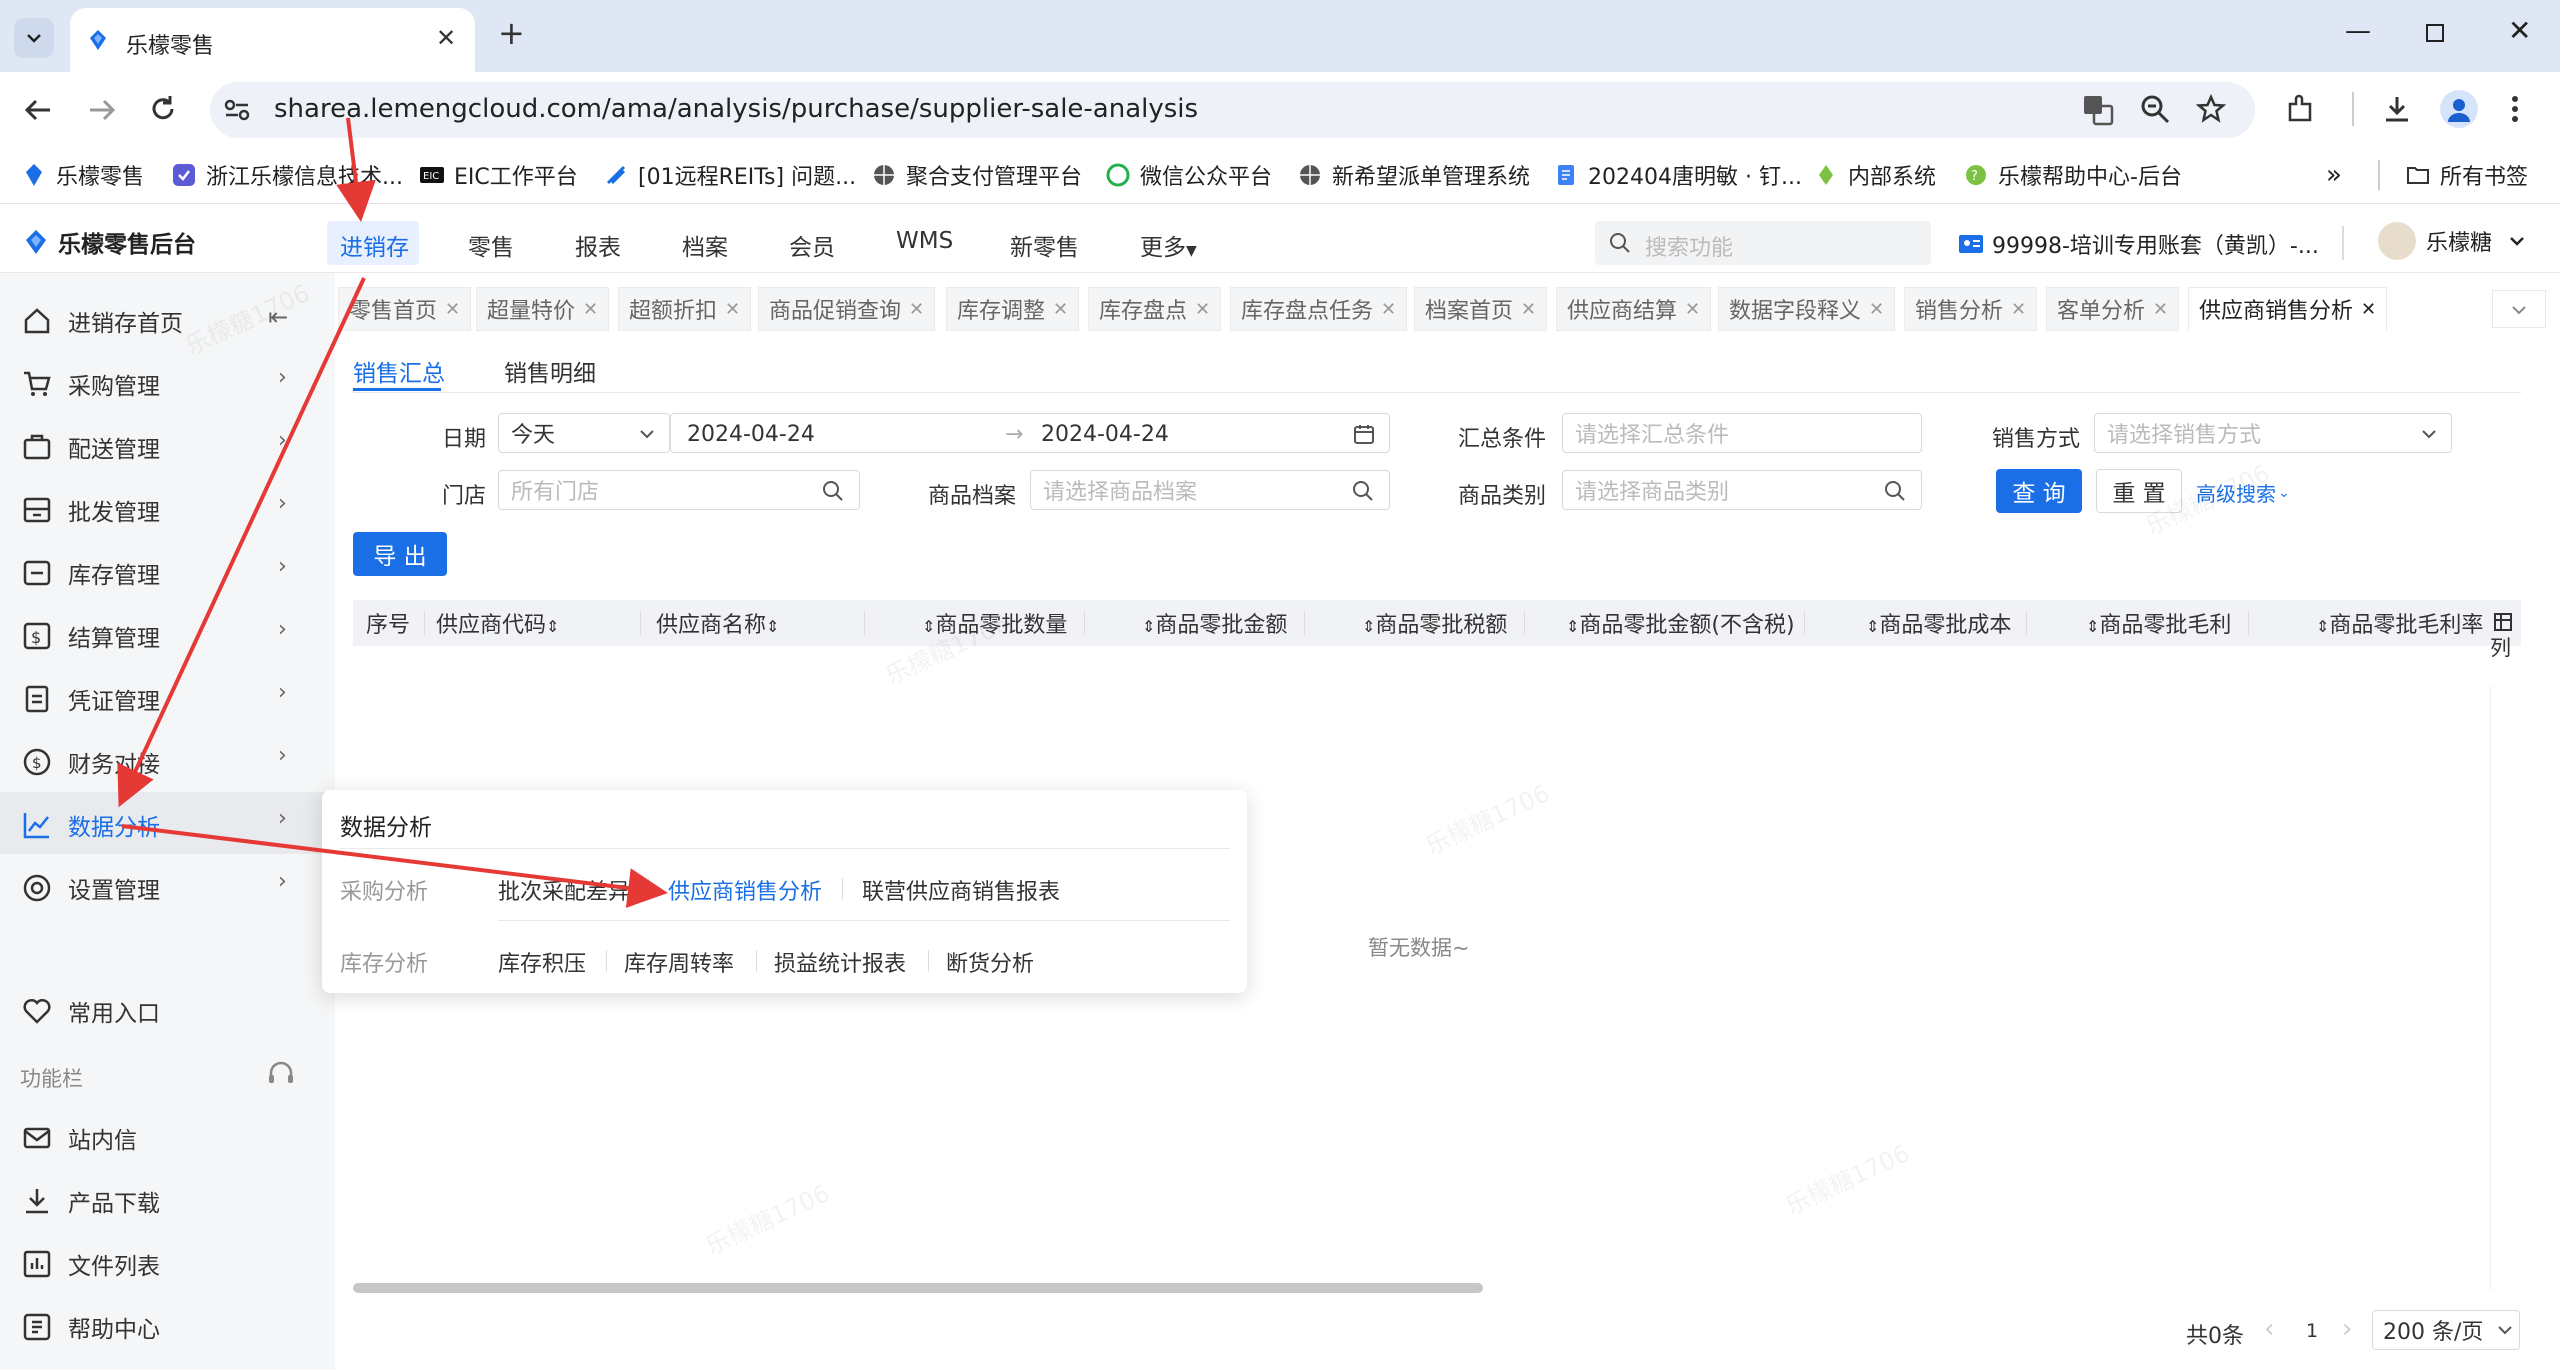 The width and height of the screenshot is (2560, 1370). I want to click on page-tab: 商品促销查询 ✕, so click(847, 309).